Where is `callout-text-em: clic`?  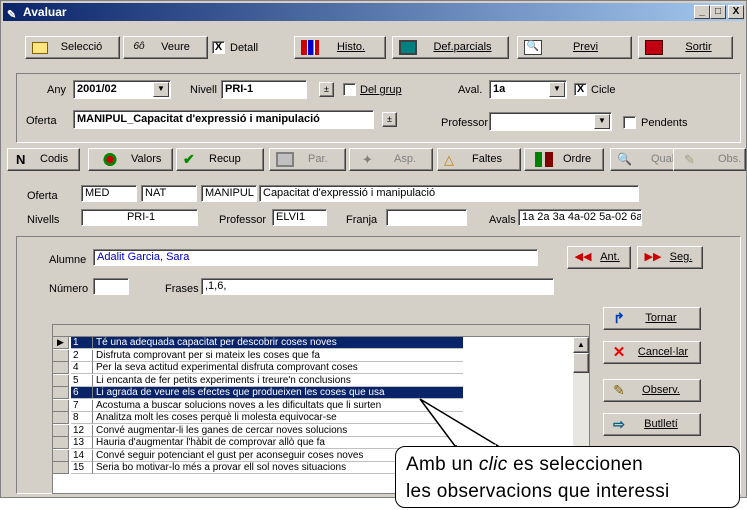
callout-text-em: clic is located at coordinates (493, 464).